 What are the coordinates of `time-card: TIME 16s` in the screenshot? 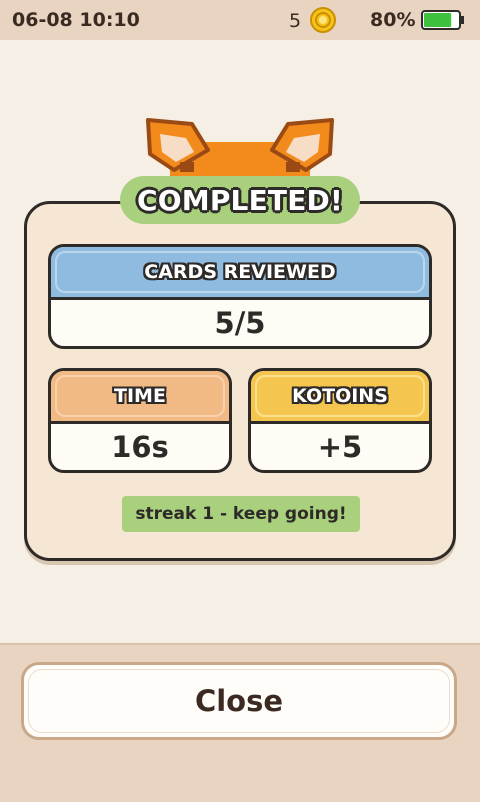 It's located at (140, 420).